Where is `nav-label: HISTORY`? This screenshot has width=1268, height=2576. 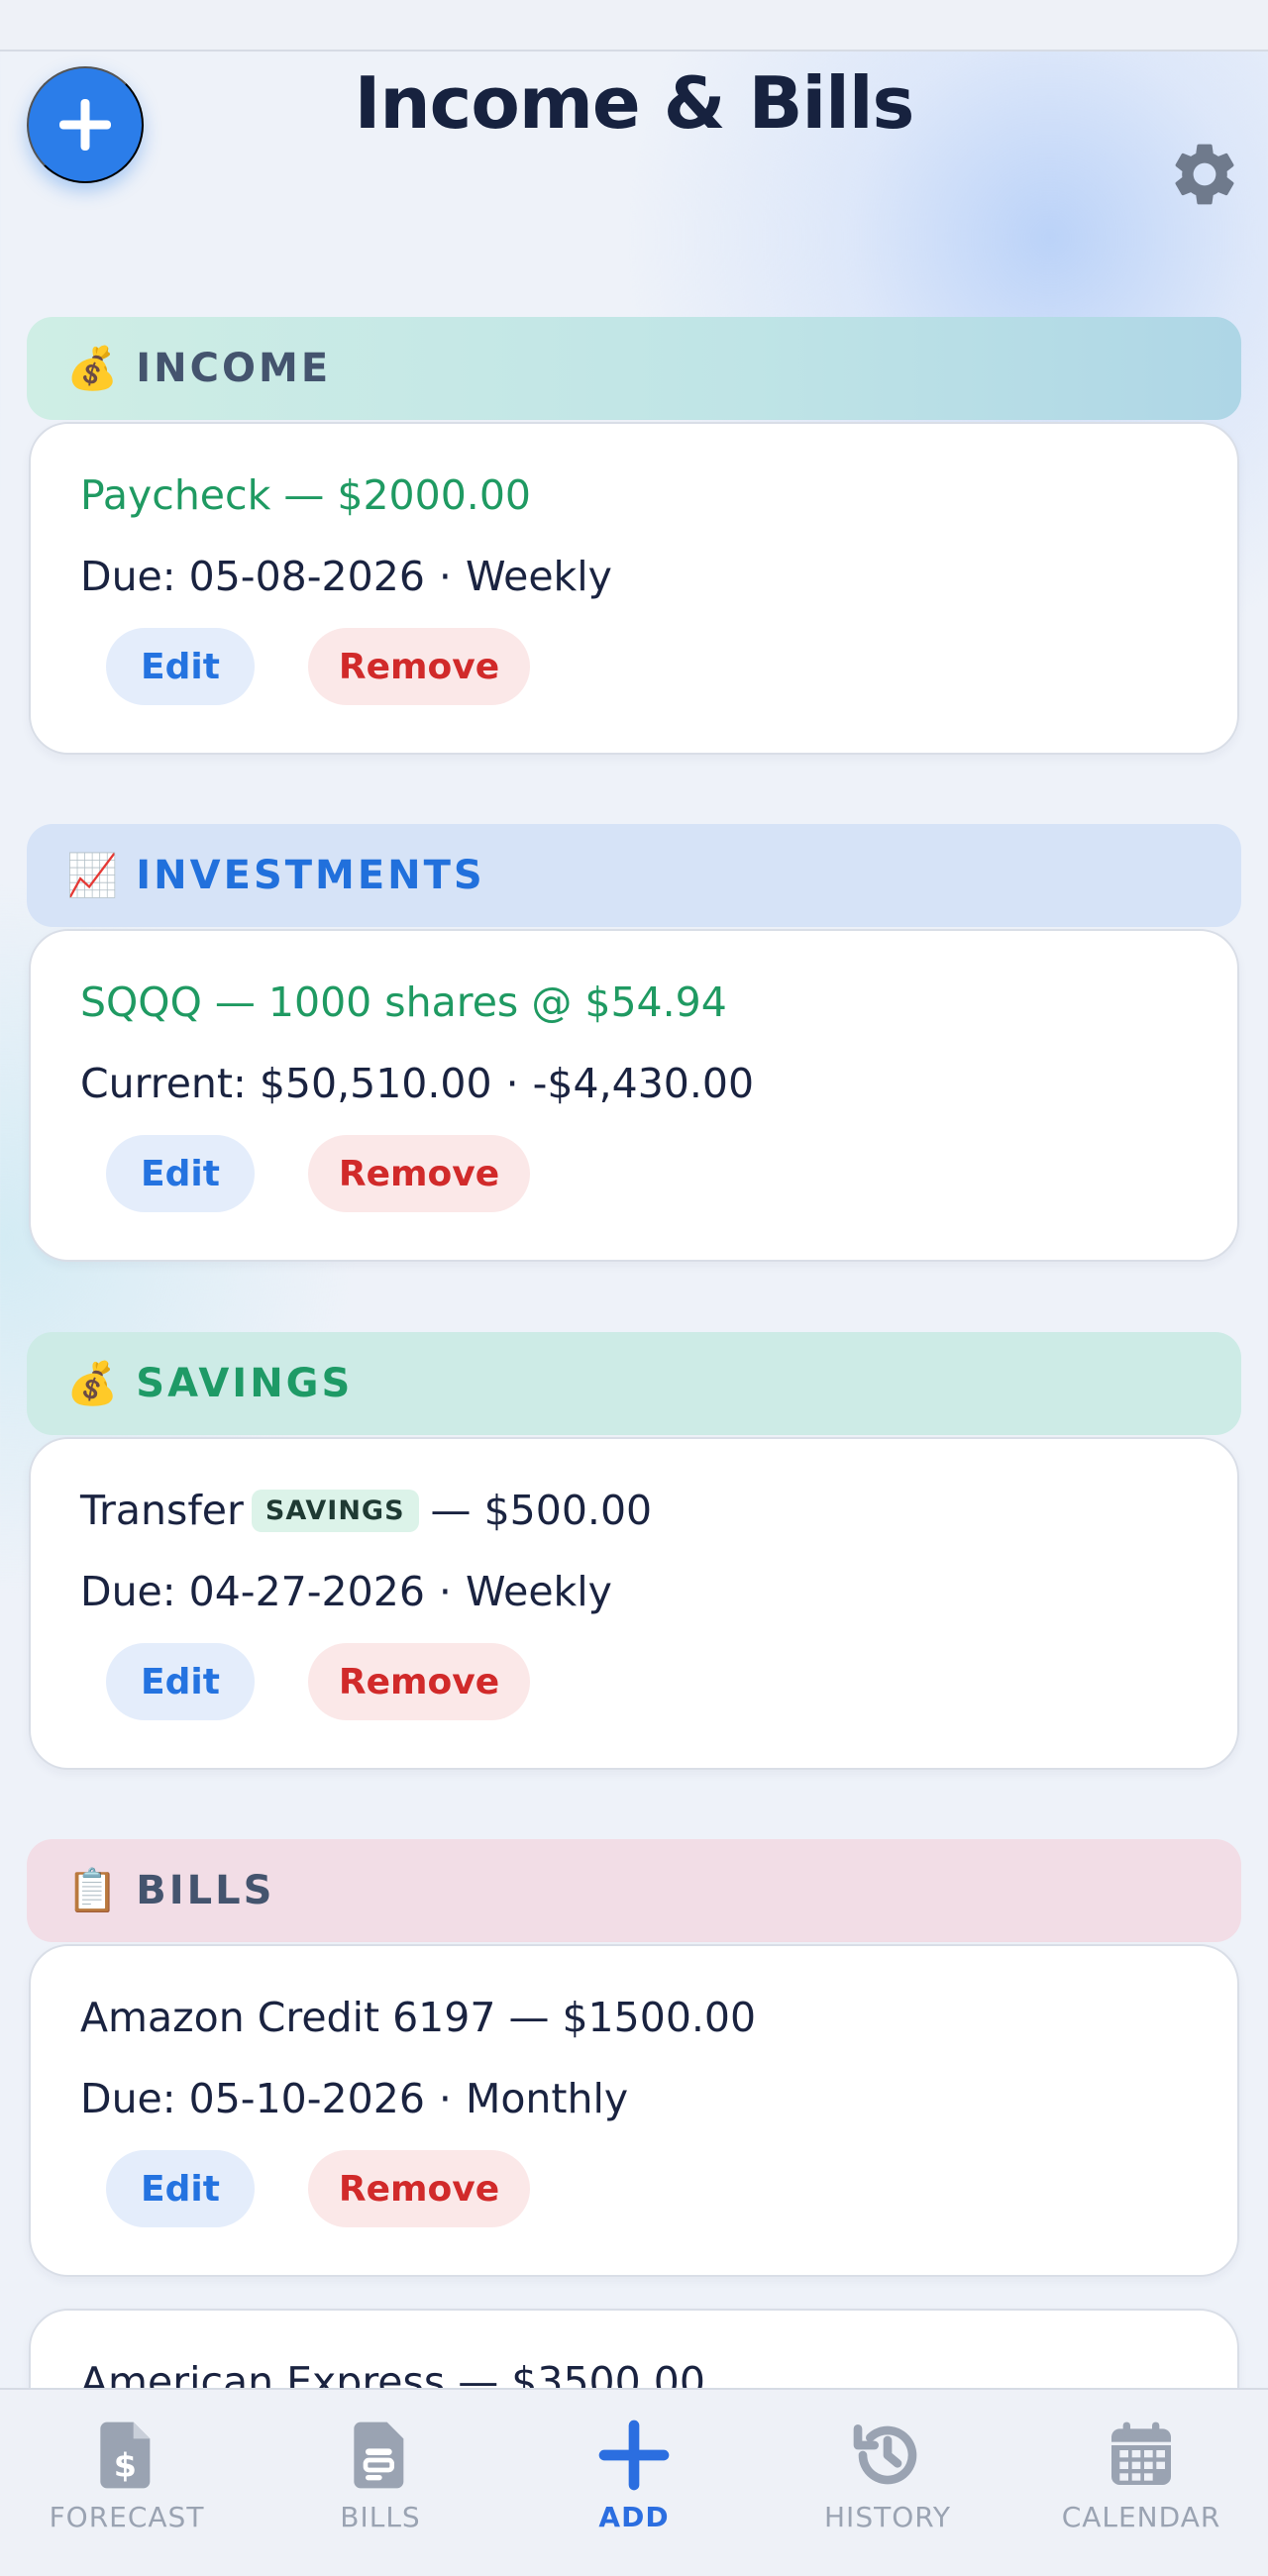 nav-label: HISTORY is located at coordinates (887, 2517).